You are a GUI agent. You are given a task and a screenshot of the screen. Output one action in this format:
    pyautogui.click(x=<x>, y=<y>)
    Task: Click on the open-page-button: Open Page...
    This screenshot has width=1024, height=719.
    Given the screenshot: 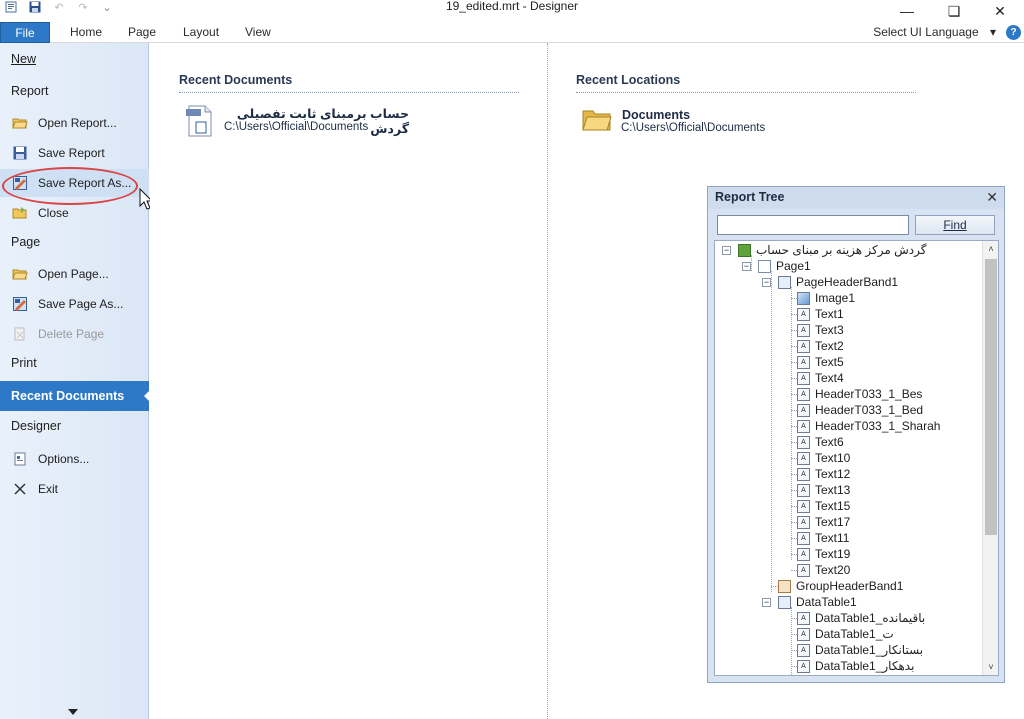 What is the action you would take?
    pyautogui.click(x=74, y=274)
    